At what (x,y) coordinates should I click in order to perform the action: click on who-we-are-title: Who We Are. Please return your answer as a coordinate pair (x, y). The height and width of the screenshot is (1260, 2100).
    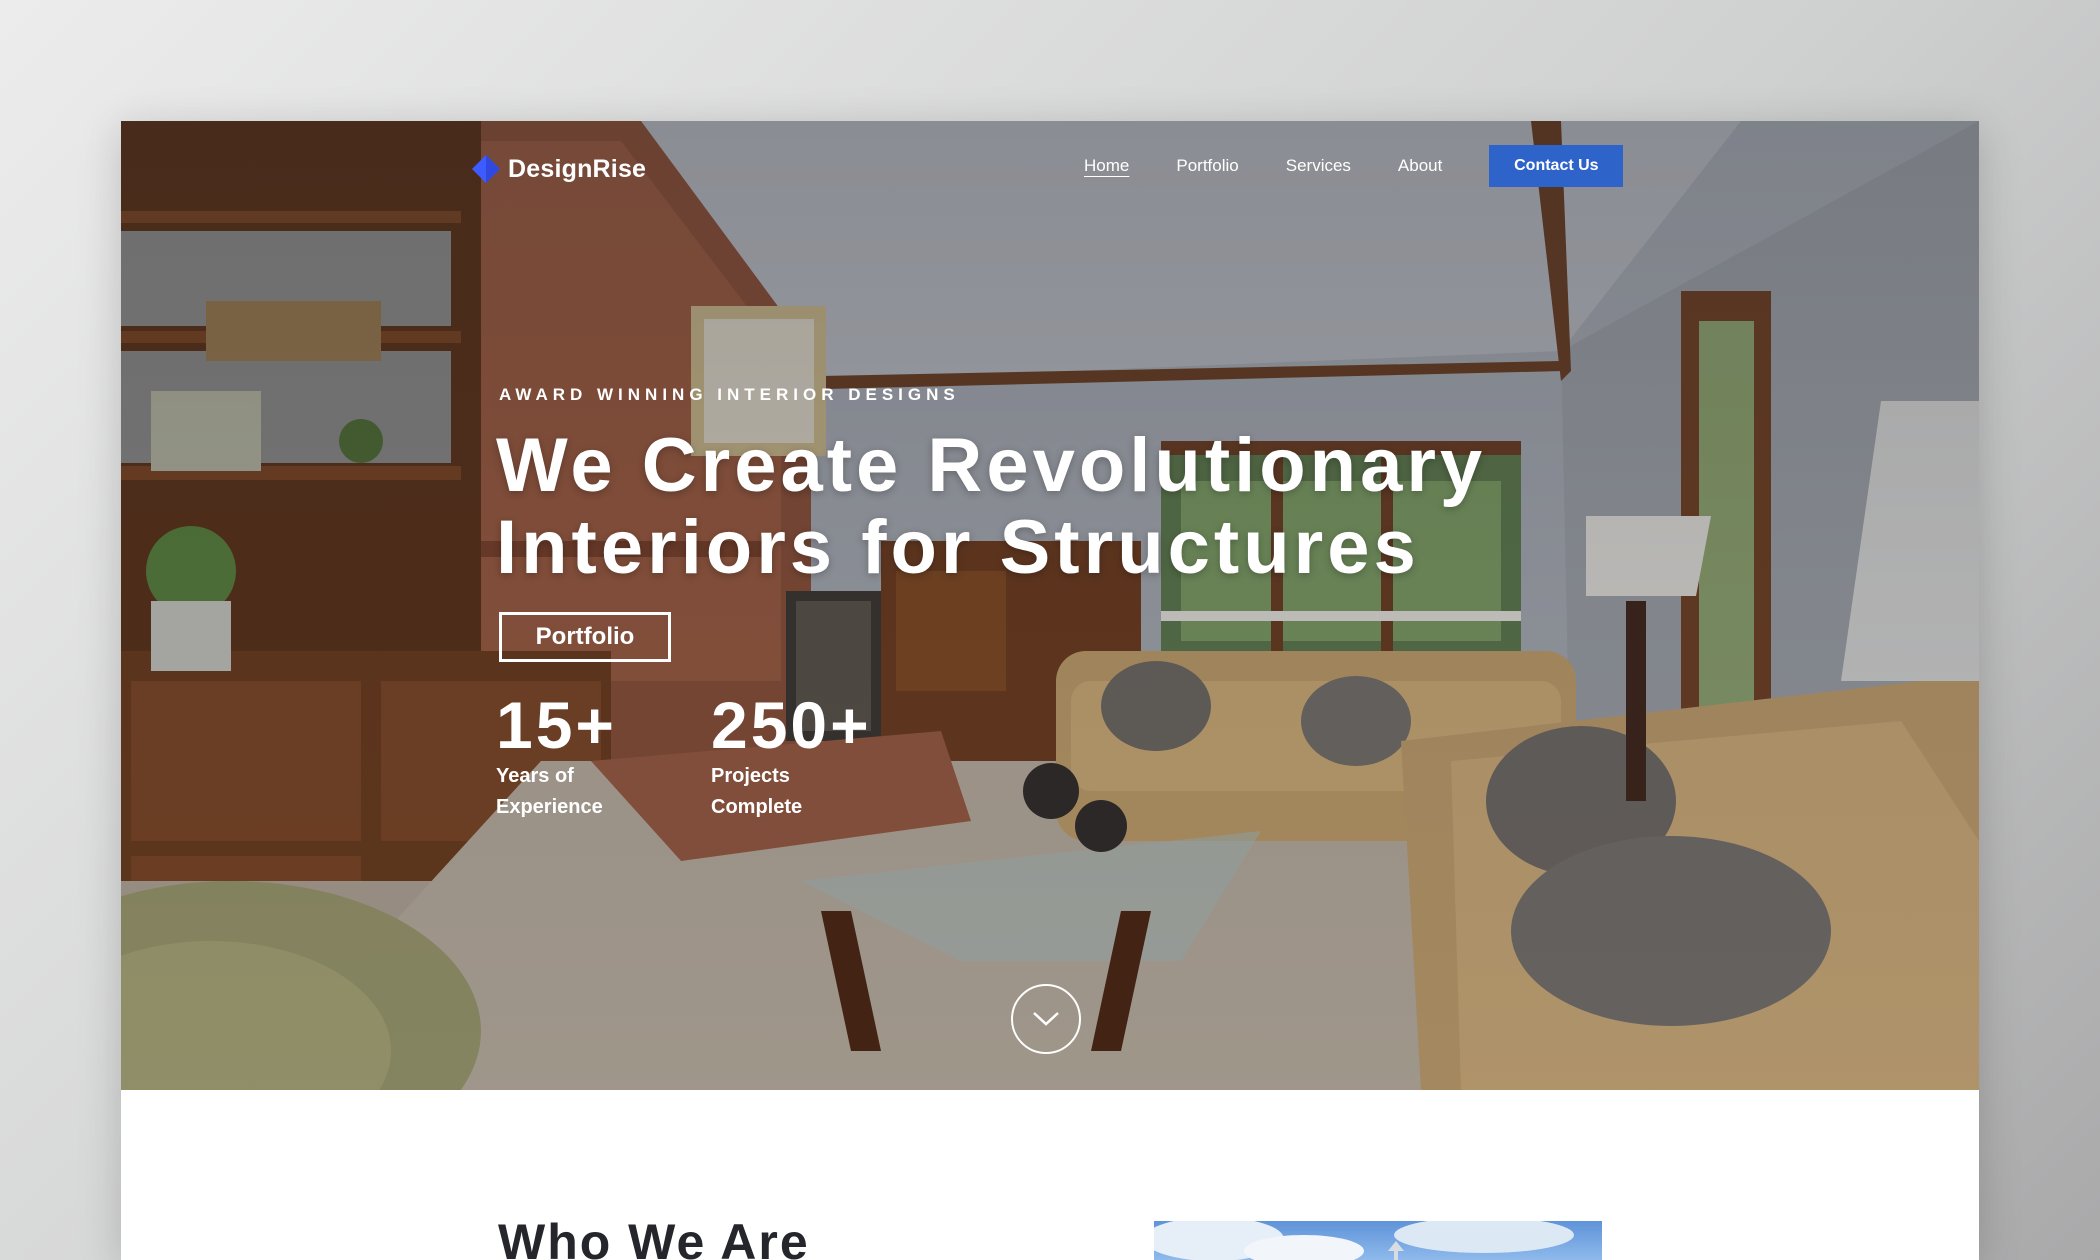
    Looking at the image, I should click on (654, 1237).